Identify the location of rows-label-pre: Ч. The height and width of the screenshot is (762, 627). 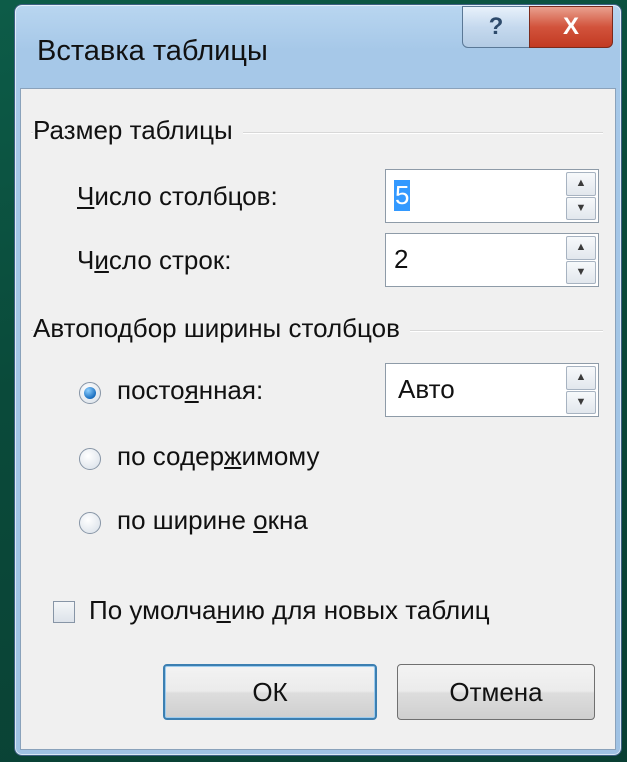
(86, 260).